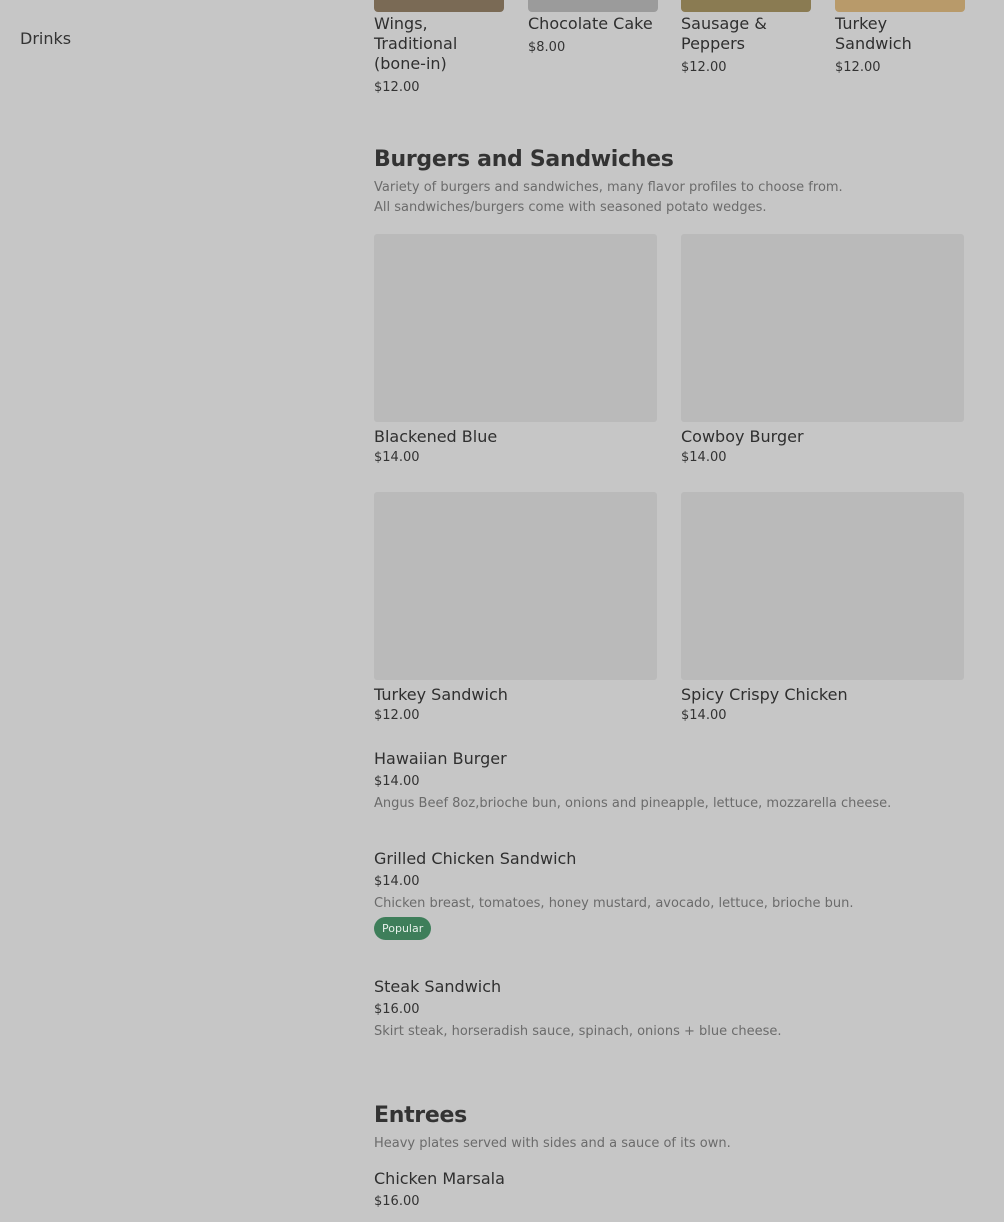 Image resolution: width=1004 pixels, height=1222 pixels. What do you see at coordinates (403, 928) in the screenshot?
I see `popular-badge: Popular` at bounding box center [403, 928].